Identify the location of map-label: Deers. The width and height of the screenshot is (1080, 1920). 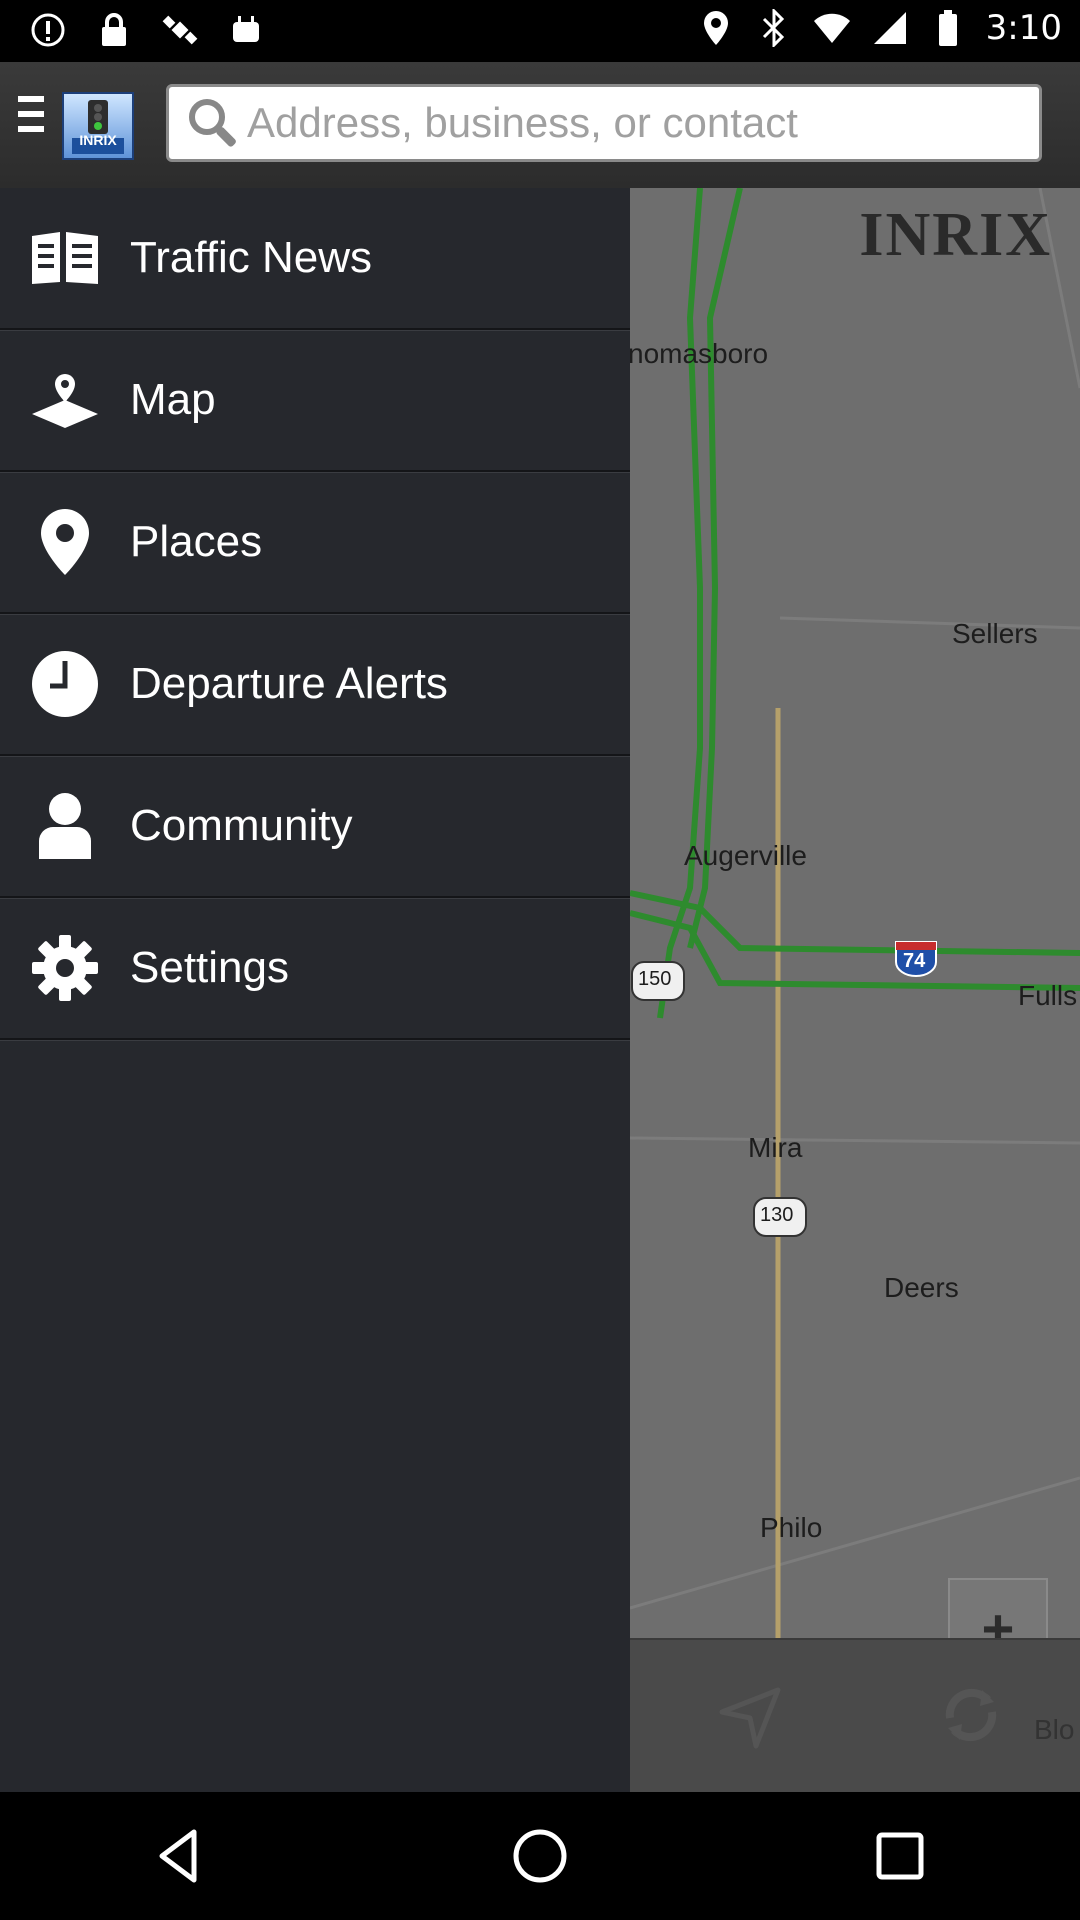
(921, 1287).